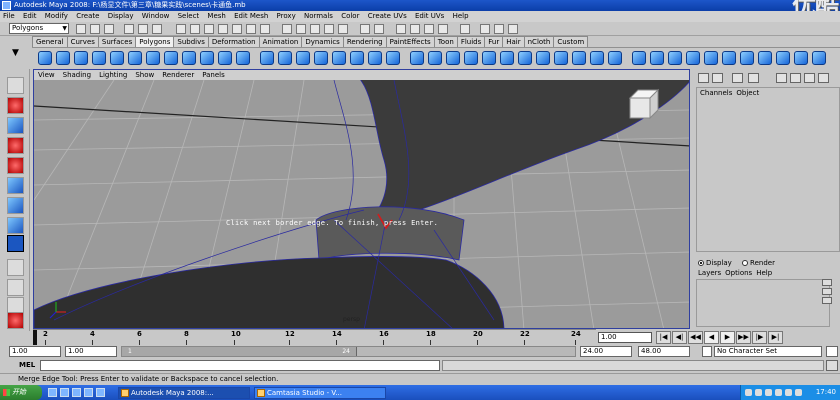 The image size is (840, 400). What do you see at coordinates (117, 41) in the screenshot?
I see `tab-surfaces: Surfaces` at bounding box center [117, 41].